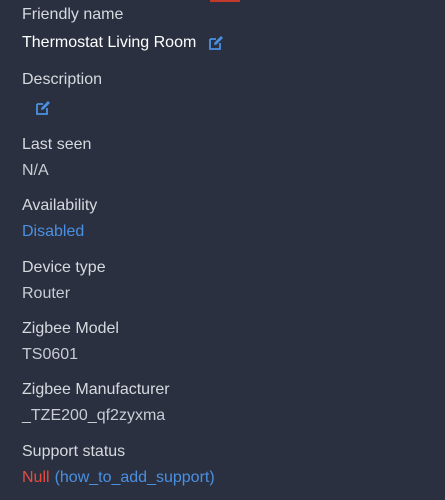 This screenshot has height=500, width=445. Describe the element at coordinates (43, 108) in the screenshot. I see `edit-description-icon` at that location.